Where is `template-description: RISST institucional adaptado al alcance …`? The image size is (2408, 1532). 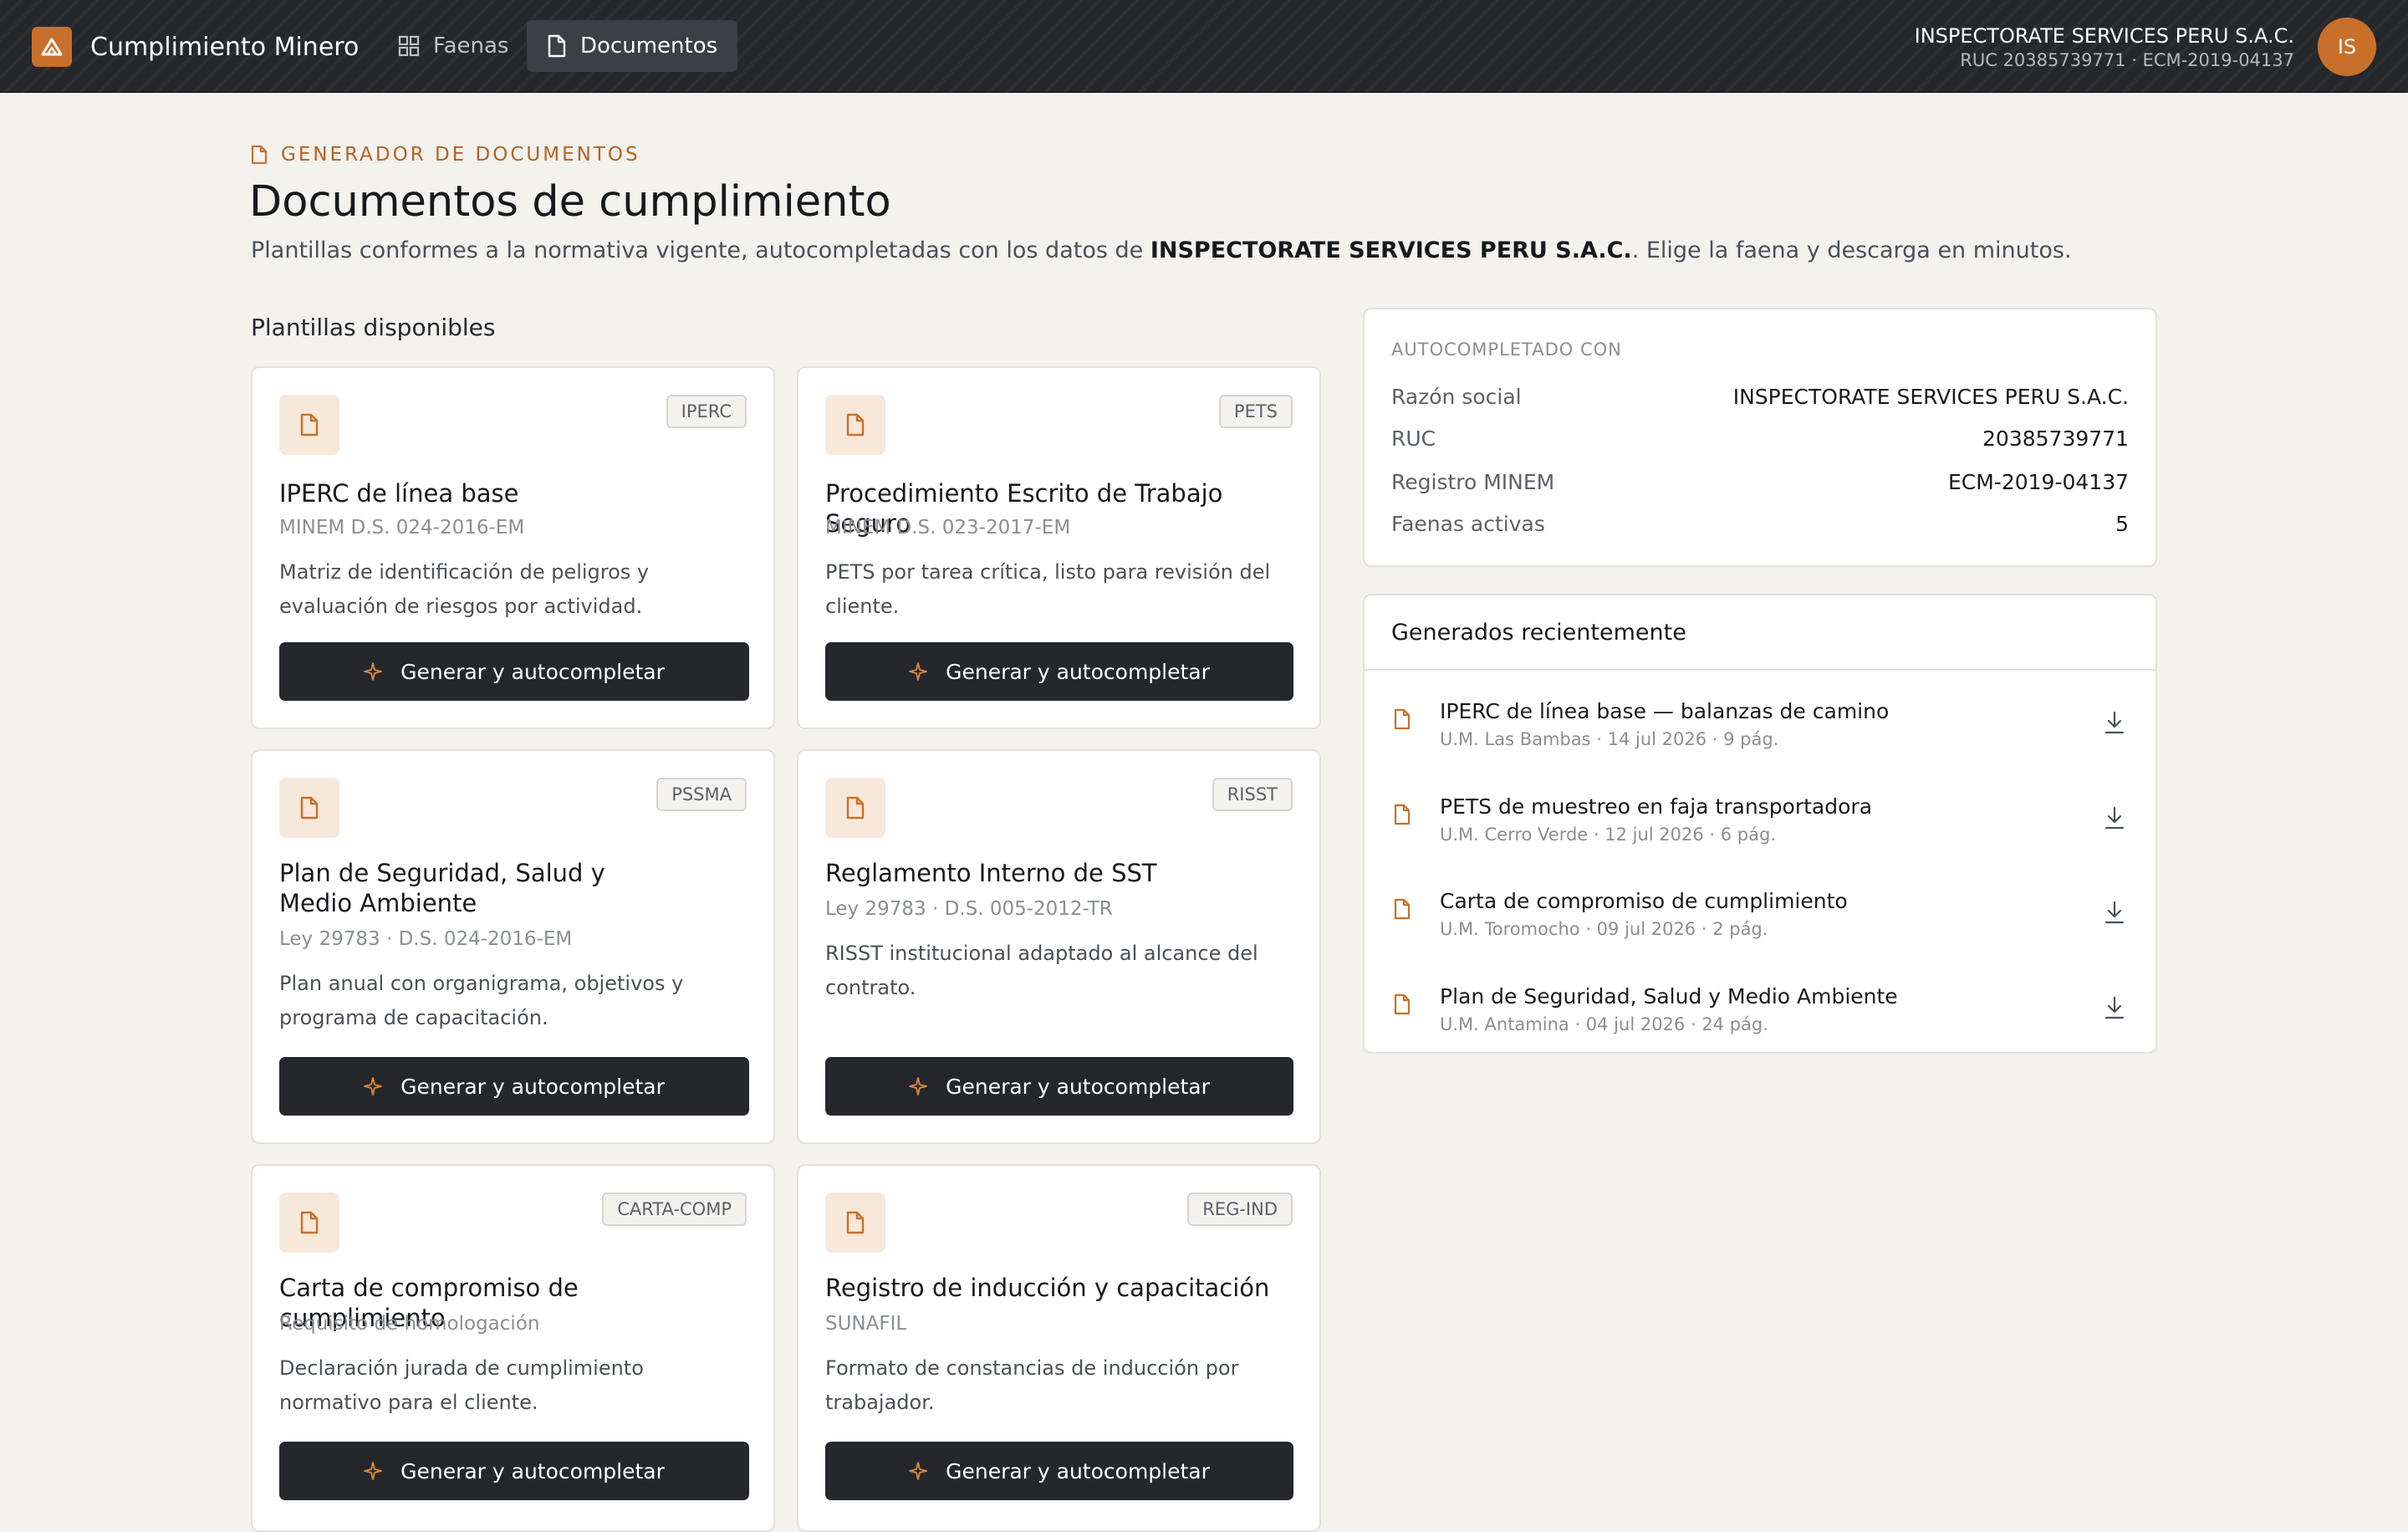
template-description: RISST institucional adaptado al alcance … is located at coordinates (1041, 970).